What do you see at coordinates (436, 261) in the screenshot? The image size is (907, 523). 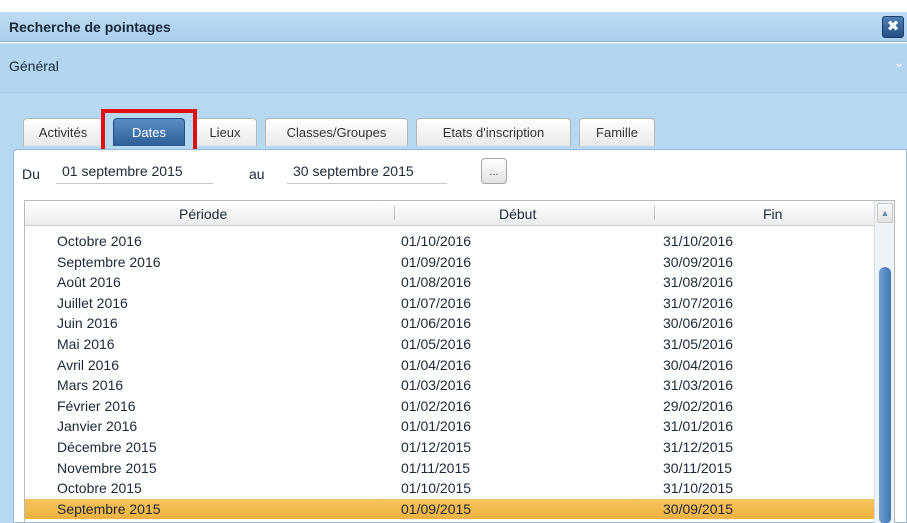 I see `cell-debut: 01/09/2016` at bounding box center [436, 261].